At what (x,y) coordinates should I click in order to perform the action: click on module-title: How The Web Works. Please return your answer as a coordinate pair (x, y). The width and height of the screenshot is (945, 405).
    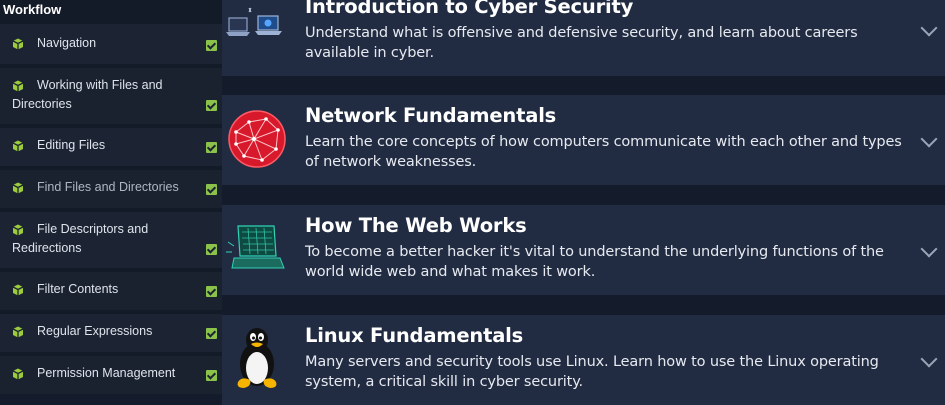
    Looking at the image, I should click on (416, 225).